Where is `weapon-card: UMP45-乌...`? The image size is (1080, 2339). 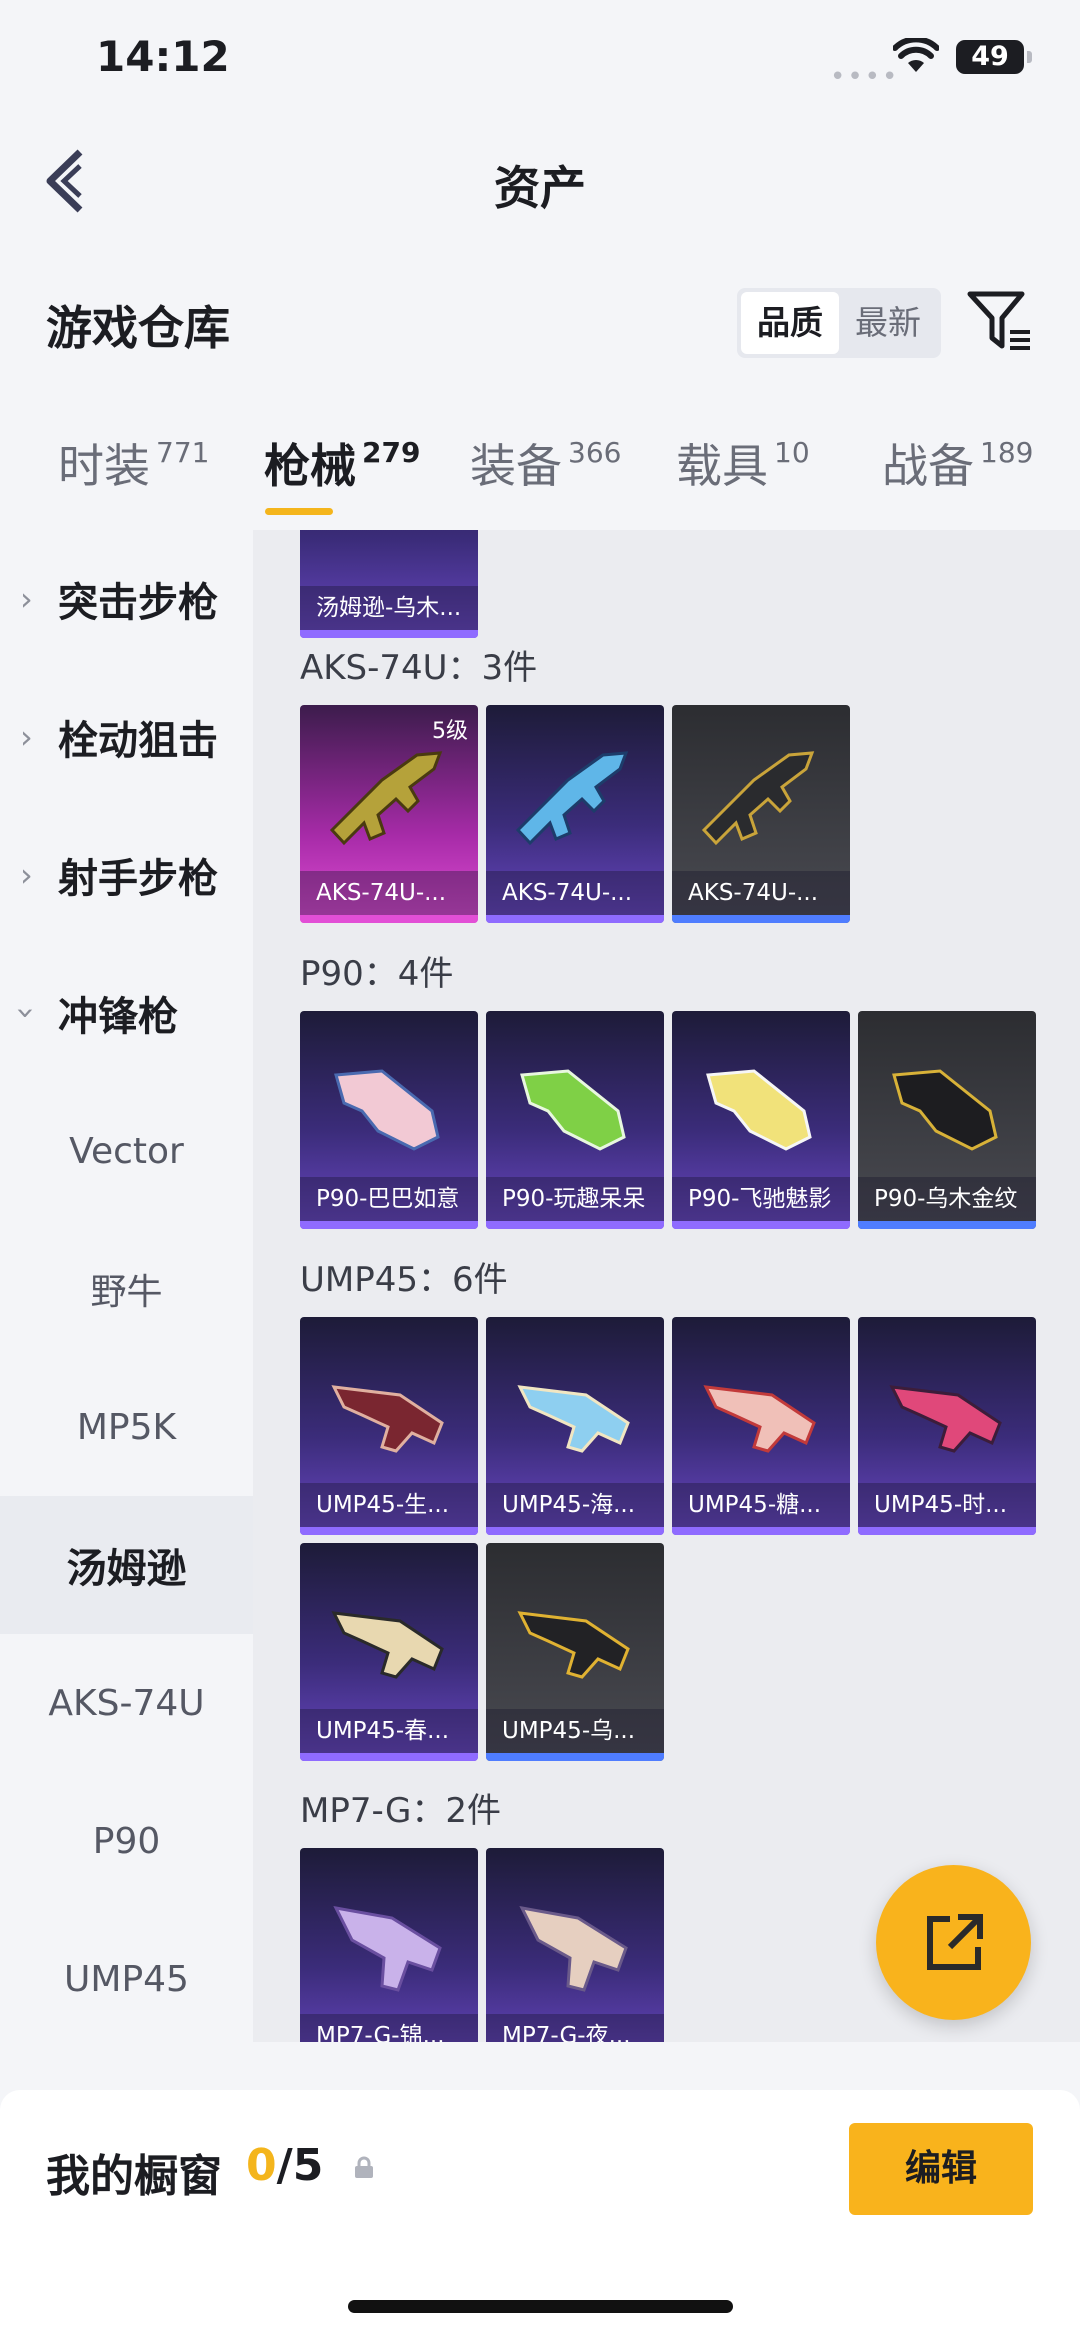 weapon-card: UMP45-乌... is located at coordinates (575, 1652).